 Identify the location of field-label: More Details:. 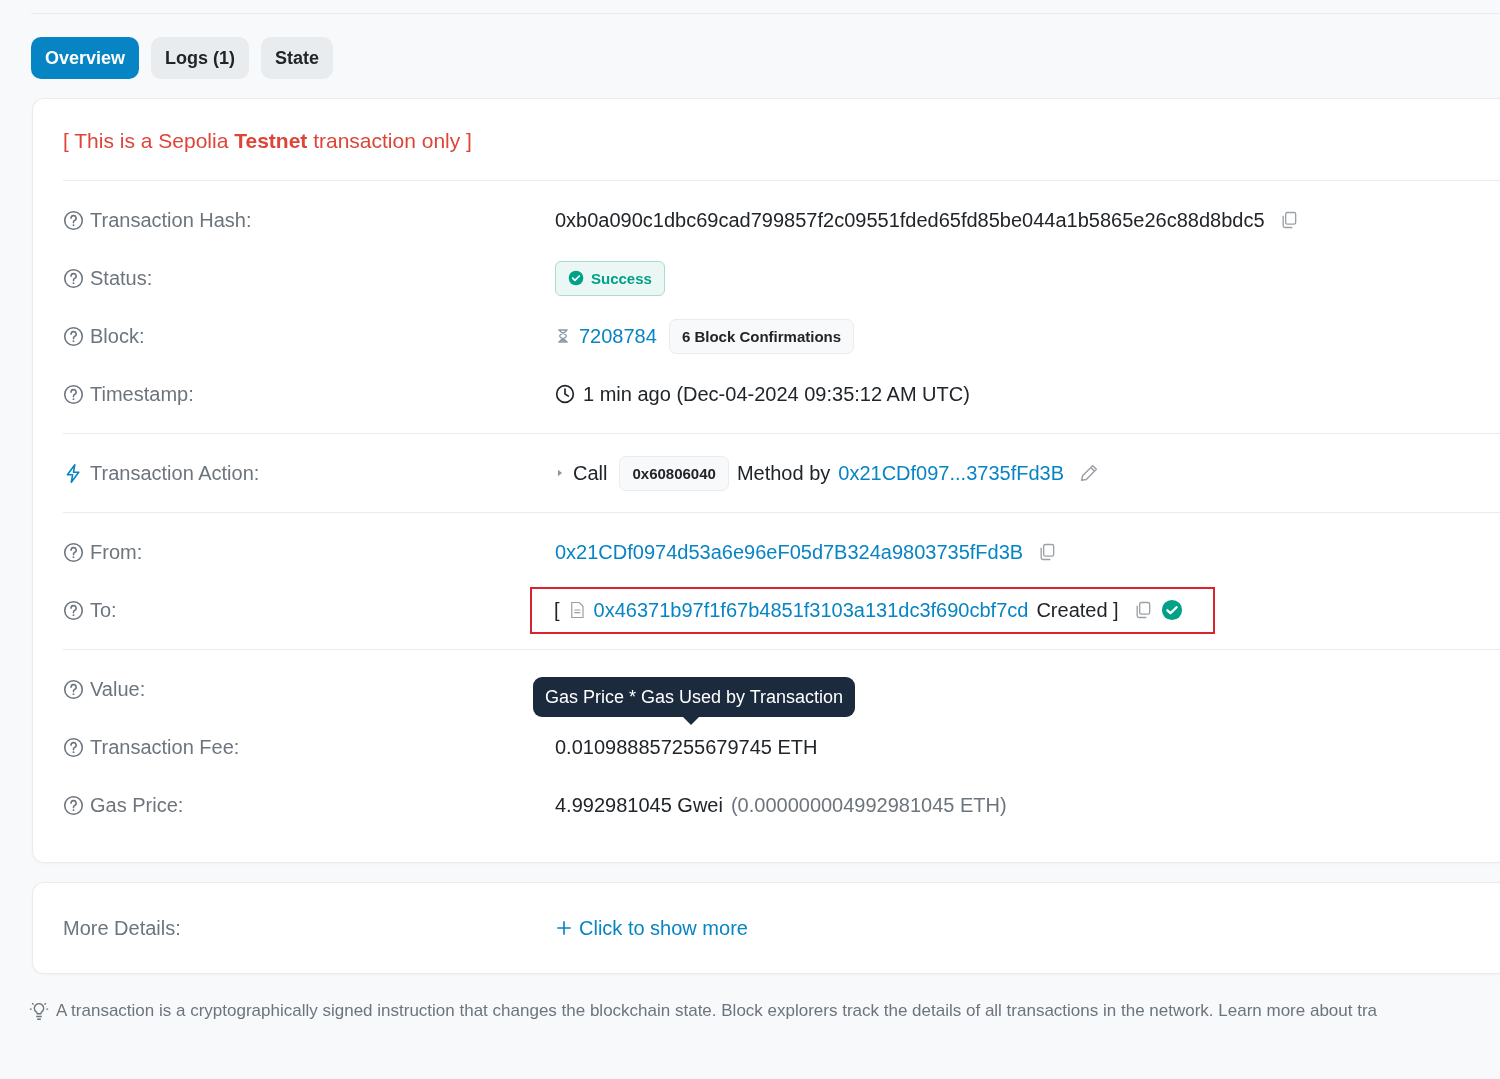
(122, 928).